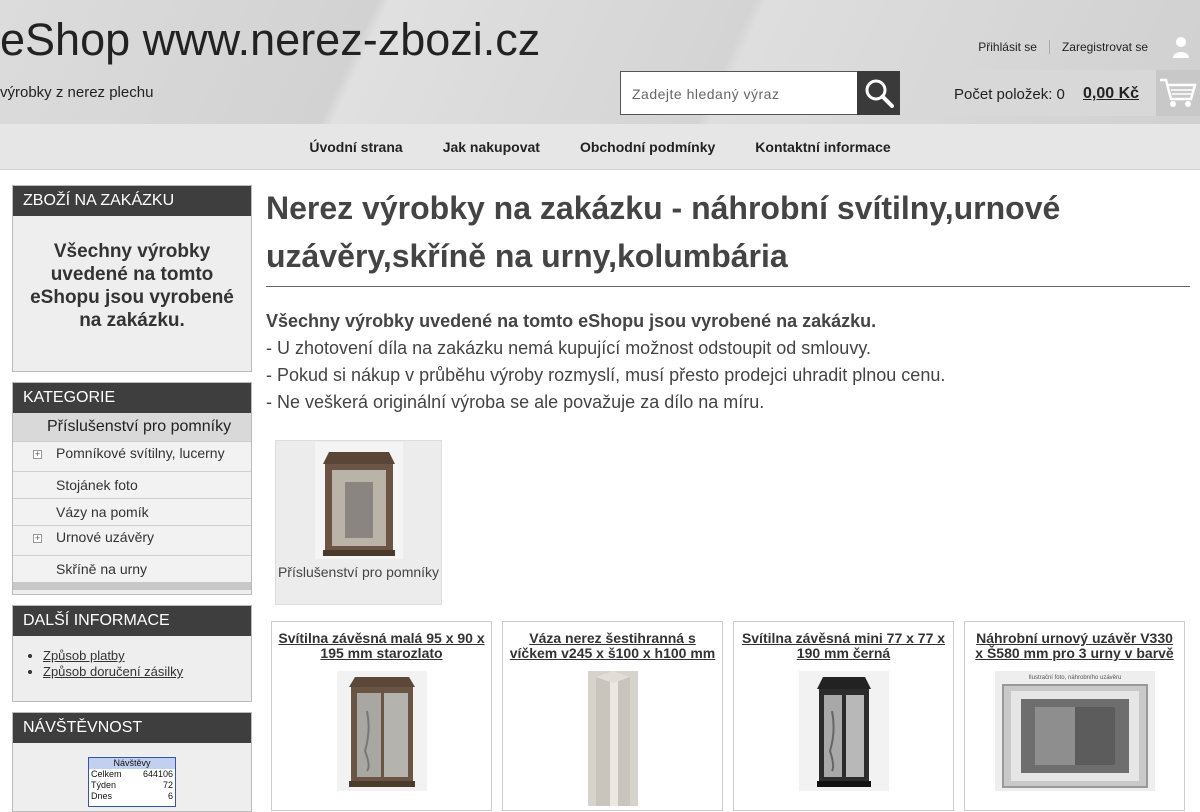 This screenshot has height=812, width=1200. What do you see at coordinates (157, 774) in the screenshot?
I see `counter-value: 644106` at bounding box center [157, 774].